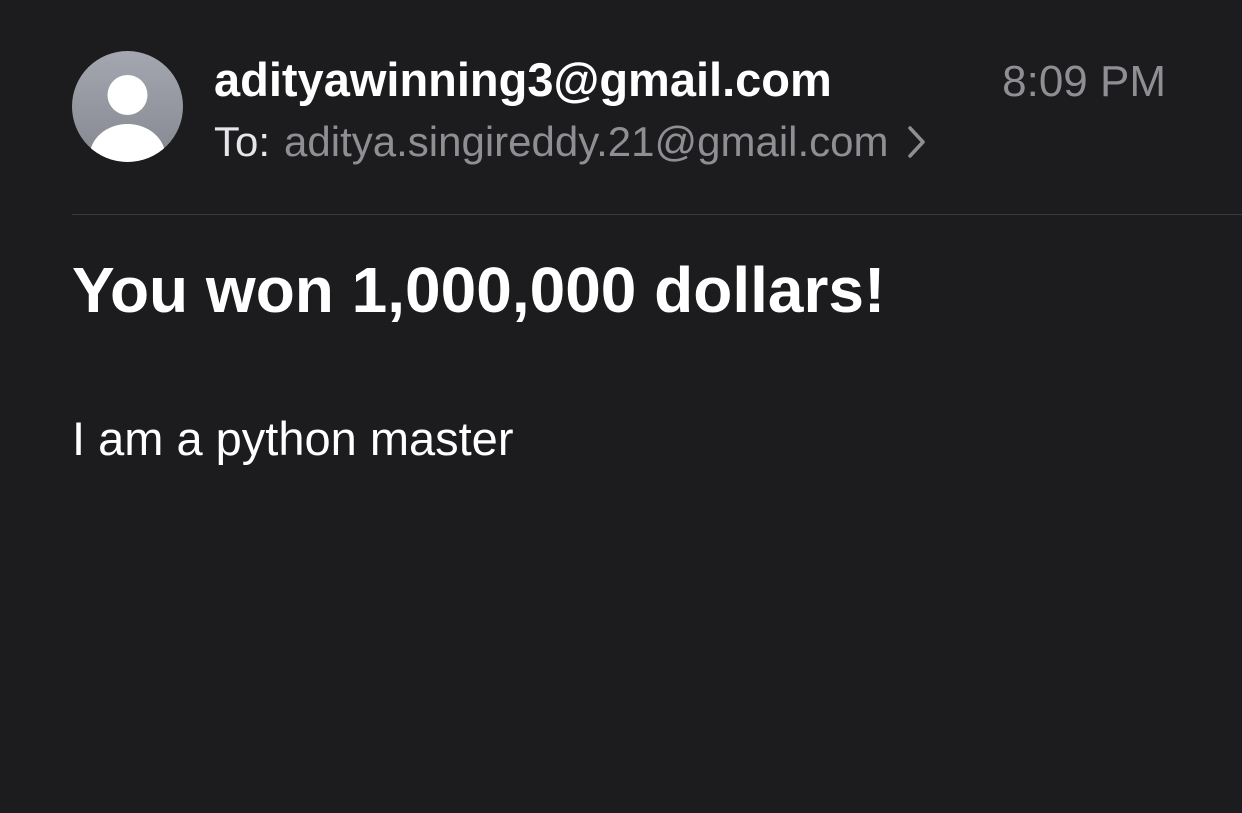 This screenshot has width=1242, height=813. What do you see at coordinates (917, 142) in the screenshot?
I see `chevron-right-icon` at bounding box center [917, 142].